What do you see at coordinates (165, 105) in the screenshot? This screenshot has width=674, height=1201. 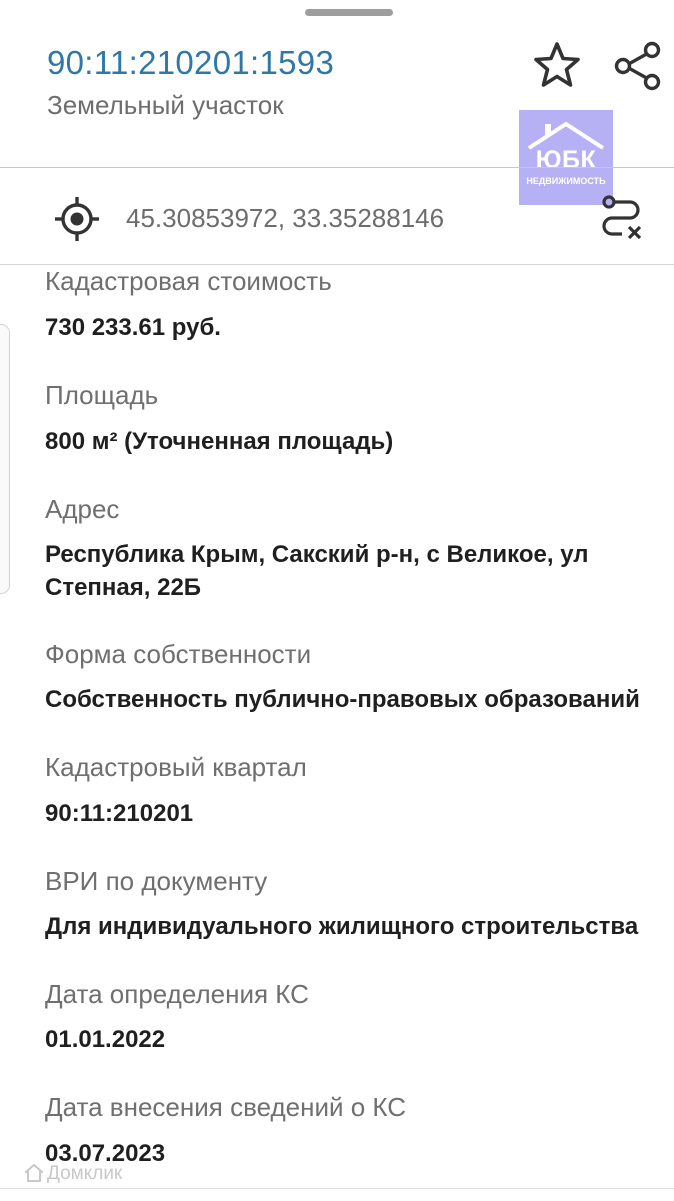 I see `object-type-subtitle: Земельный участок` at bounding box center [165, 105].